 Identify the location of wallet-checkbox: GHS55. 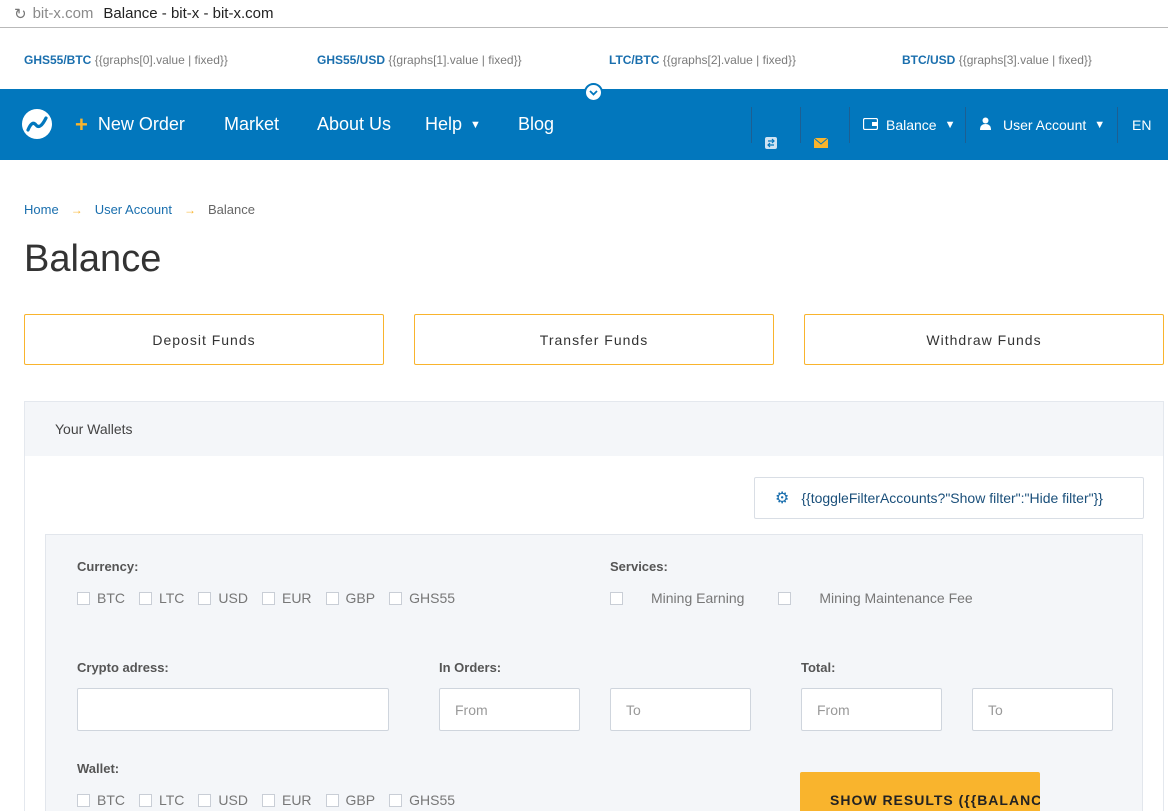
(422, 800).